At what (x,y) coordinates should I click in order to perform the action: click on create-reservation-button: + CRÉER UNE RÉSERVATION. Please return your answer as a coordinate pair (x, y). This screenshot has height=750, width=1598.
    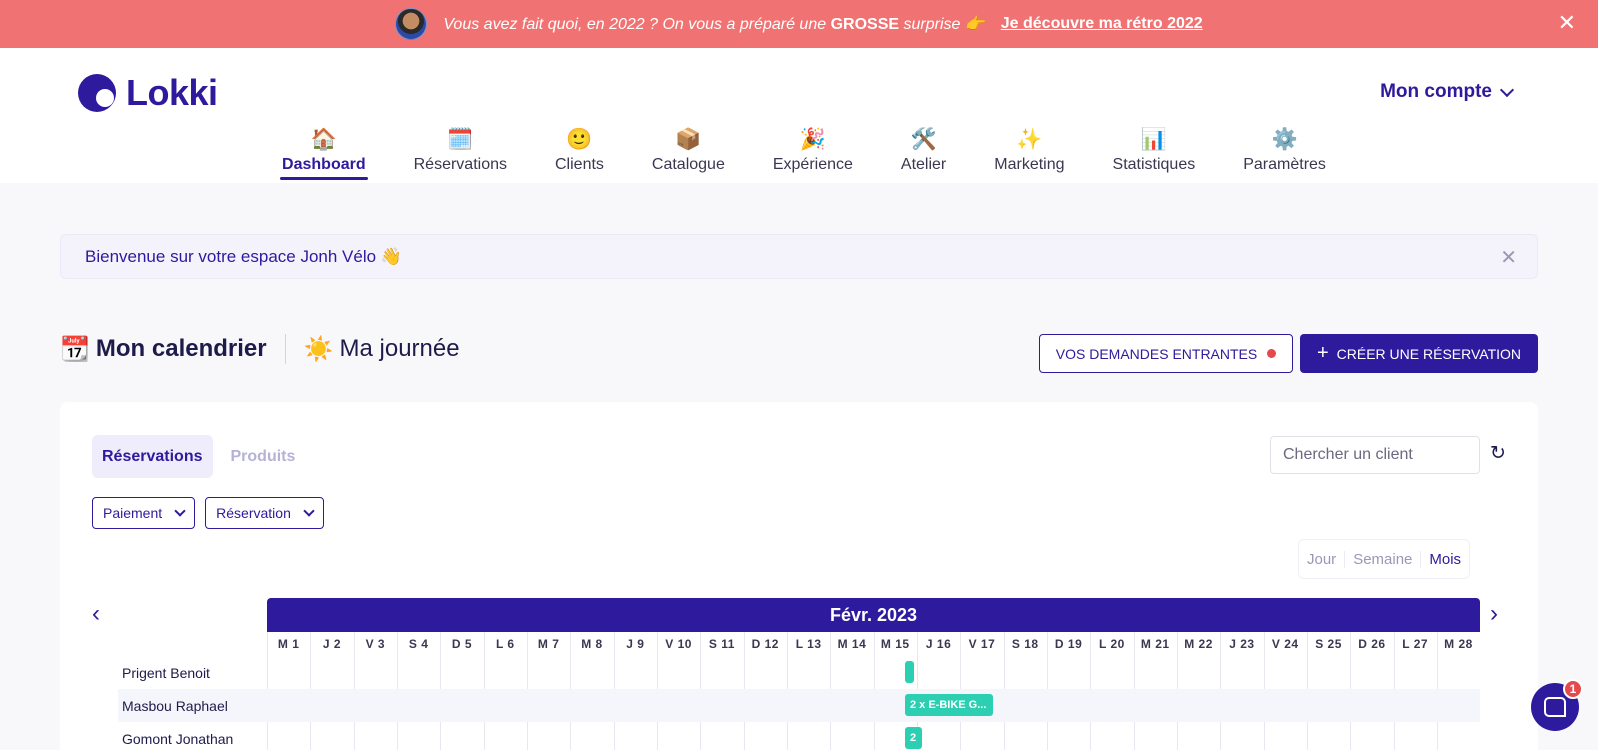
    Looking at the image, I should click on (1419, 353).